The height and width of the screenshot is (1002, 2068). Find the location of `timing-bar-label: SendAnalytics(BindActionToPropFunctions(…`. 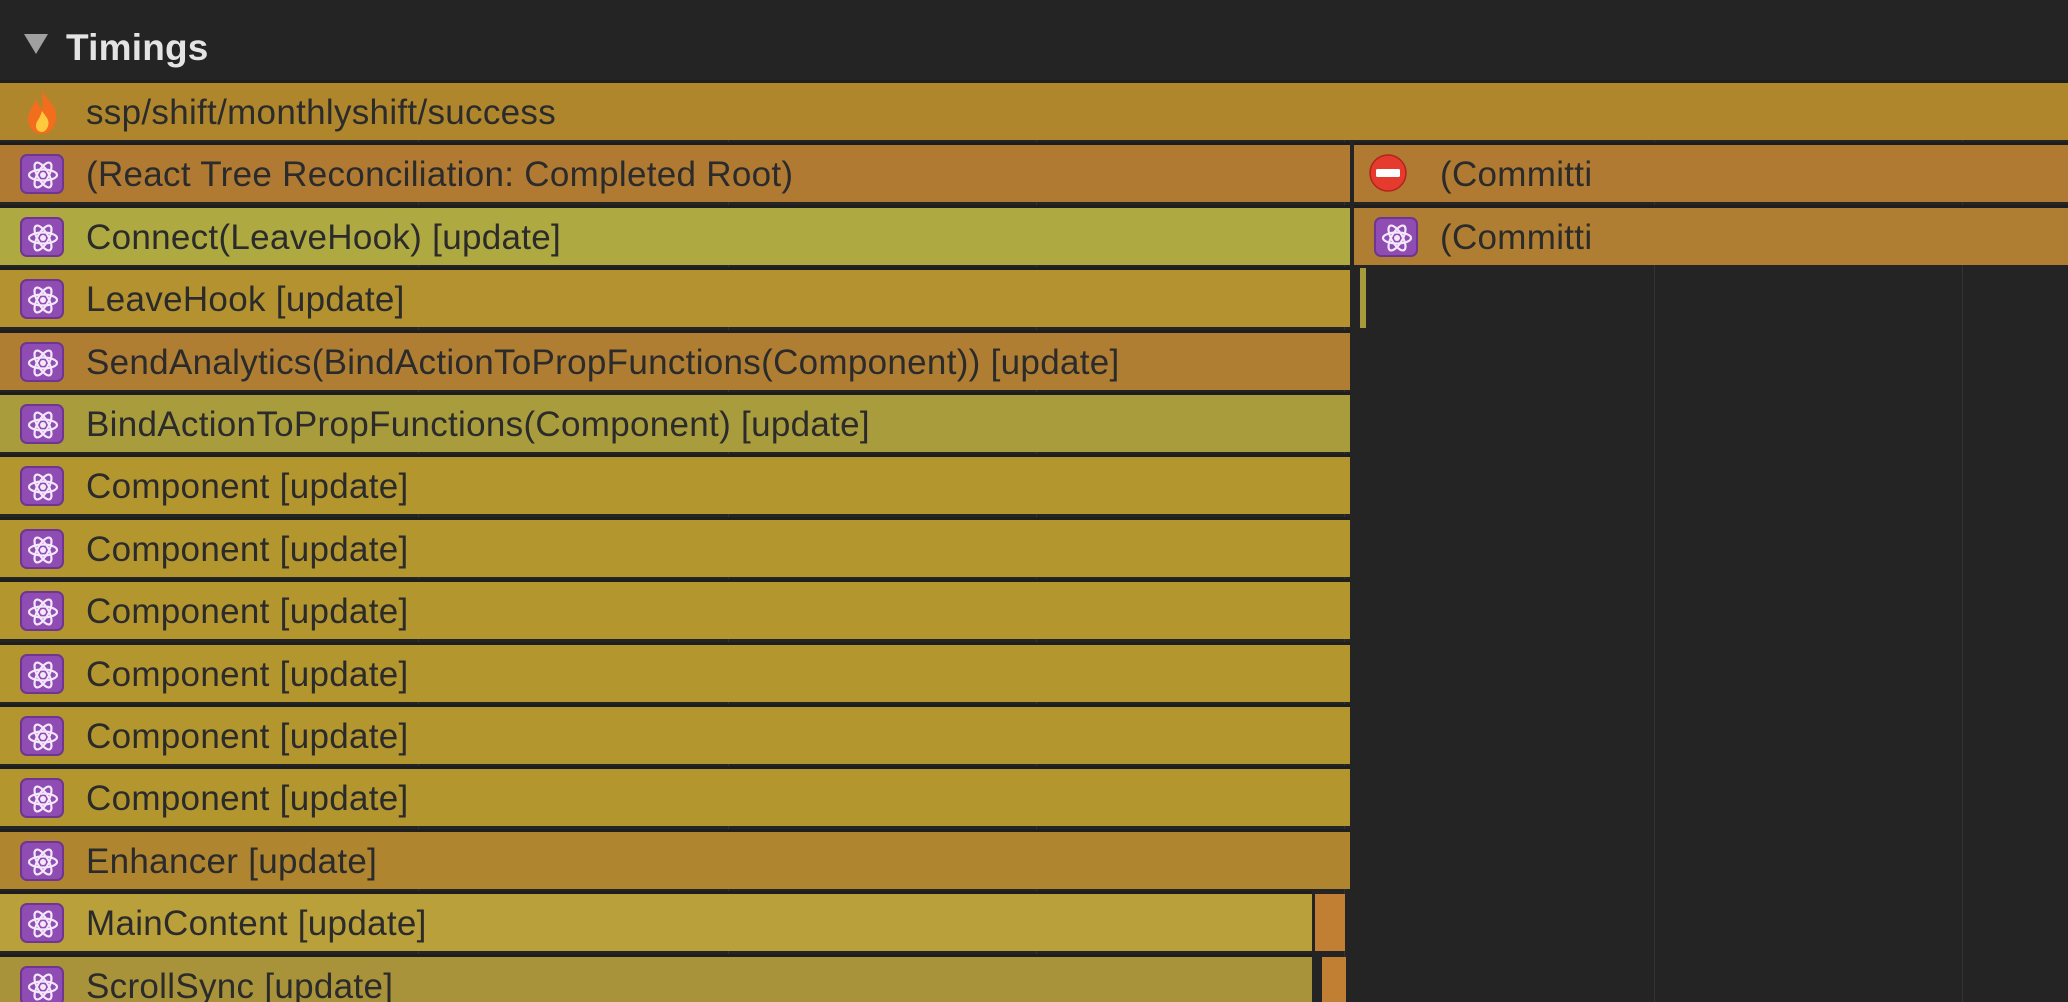

timing-bar-label: SendAnalytics(BindActionToPropFunctions(… is located at coordinates (603, 362).